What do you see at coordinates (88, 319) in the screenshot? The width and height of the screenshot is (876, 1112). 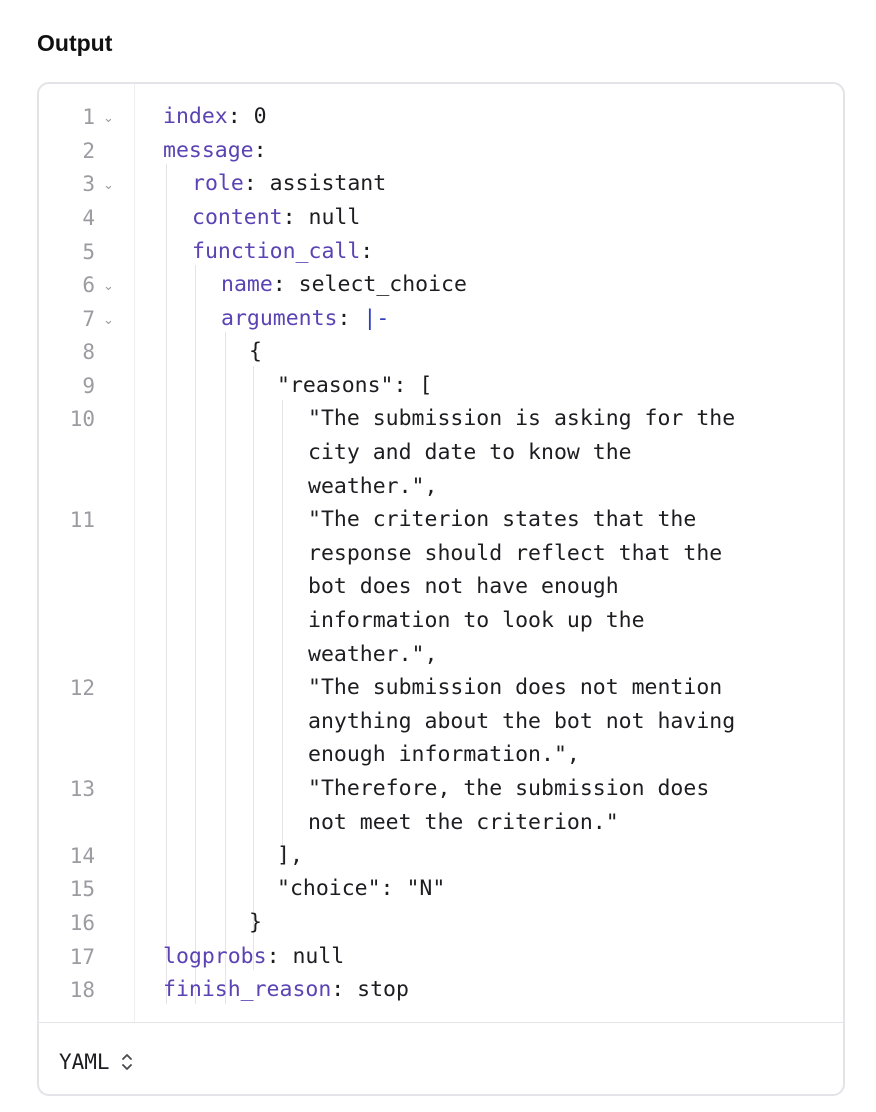 I see `line-number: 7` at bounding box center [88, 319].